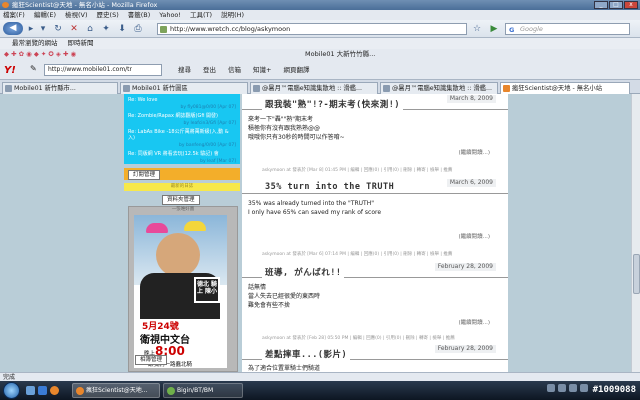 The image size is (640, 400). Describe the element at coordinates (81, 43) in the screenshot. I see `bookmark-news: 即時新聞` at that location.